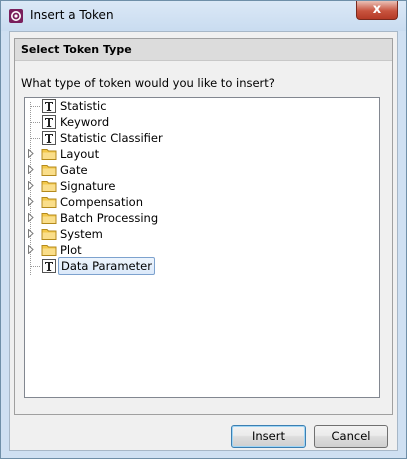 The width and height of the screenshot is (407, 459). Describe the element at coordinates (85, 122) in the screenshot. I see `tree-item-label: Keyword` at that location.